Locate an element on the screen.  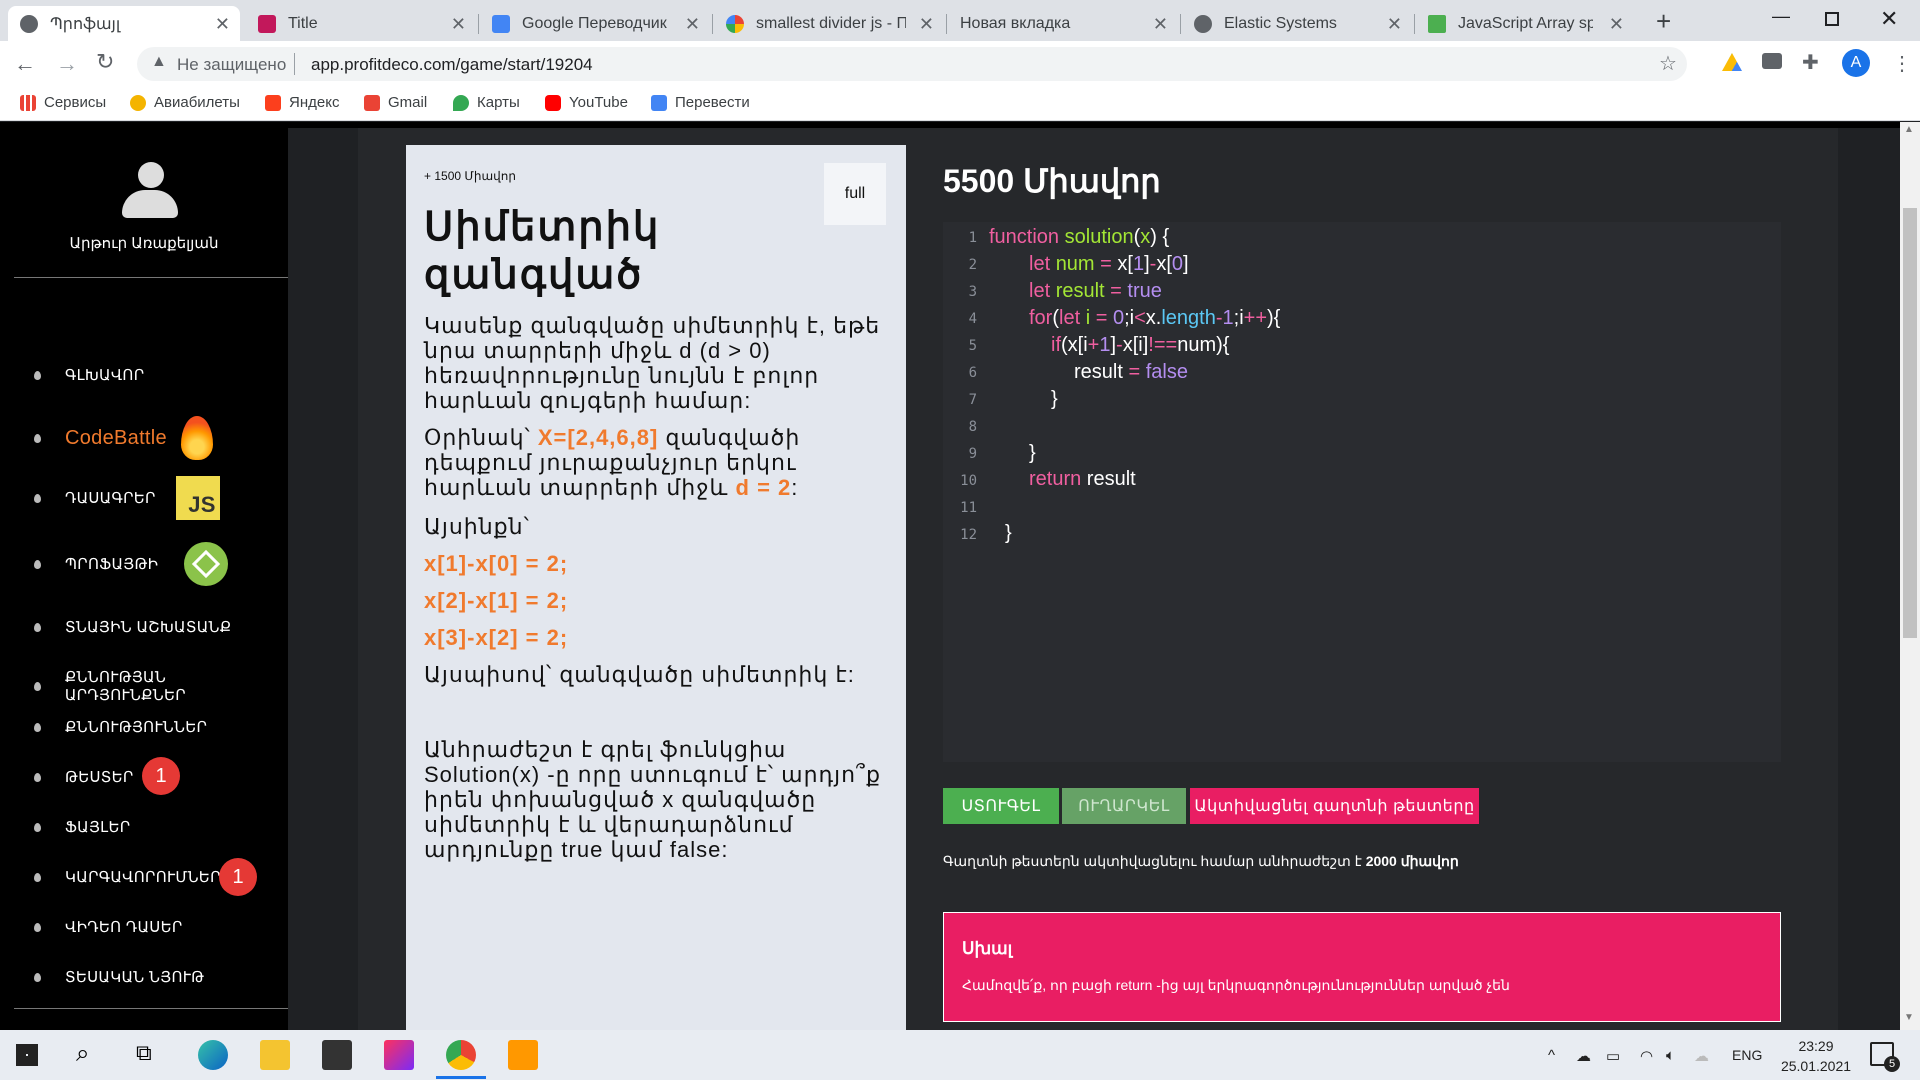
full-button: full is located at coordinates (855, 194).